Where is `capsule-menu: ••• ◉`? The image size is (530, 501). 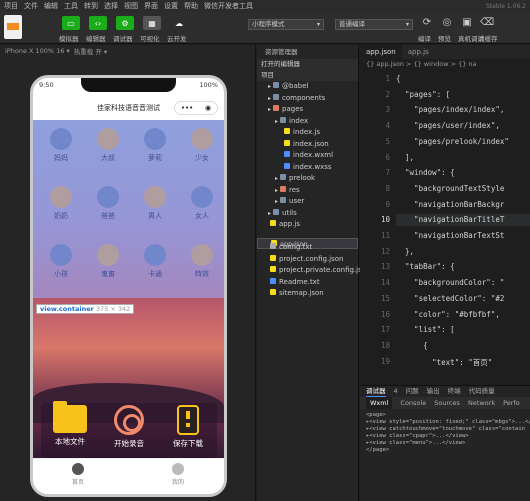
capsule-menu: ••• ◉ is located at coordinates (196, 108).